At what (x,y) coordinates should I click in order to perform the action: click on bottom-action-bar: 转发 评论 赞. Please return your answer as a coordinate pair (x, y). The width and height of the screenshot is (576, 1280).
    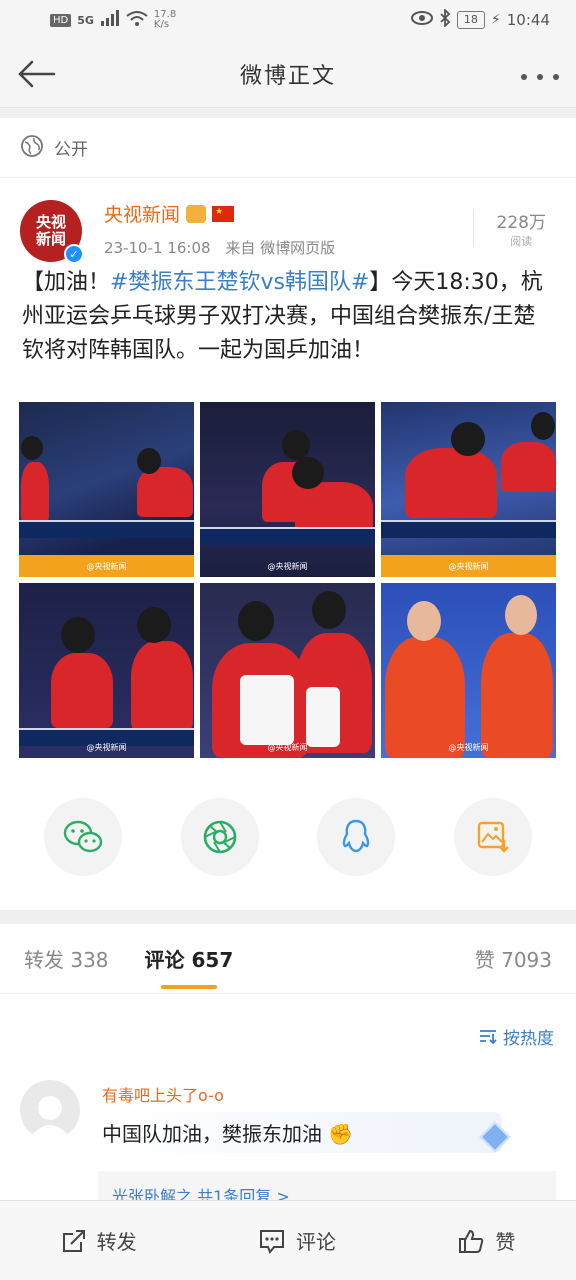
    Looking at the image, I should click on (288, 1240).